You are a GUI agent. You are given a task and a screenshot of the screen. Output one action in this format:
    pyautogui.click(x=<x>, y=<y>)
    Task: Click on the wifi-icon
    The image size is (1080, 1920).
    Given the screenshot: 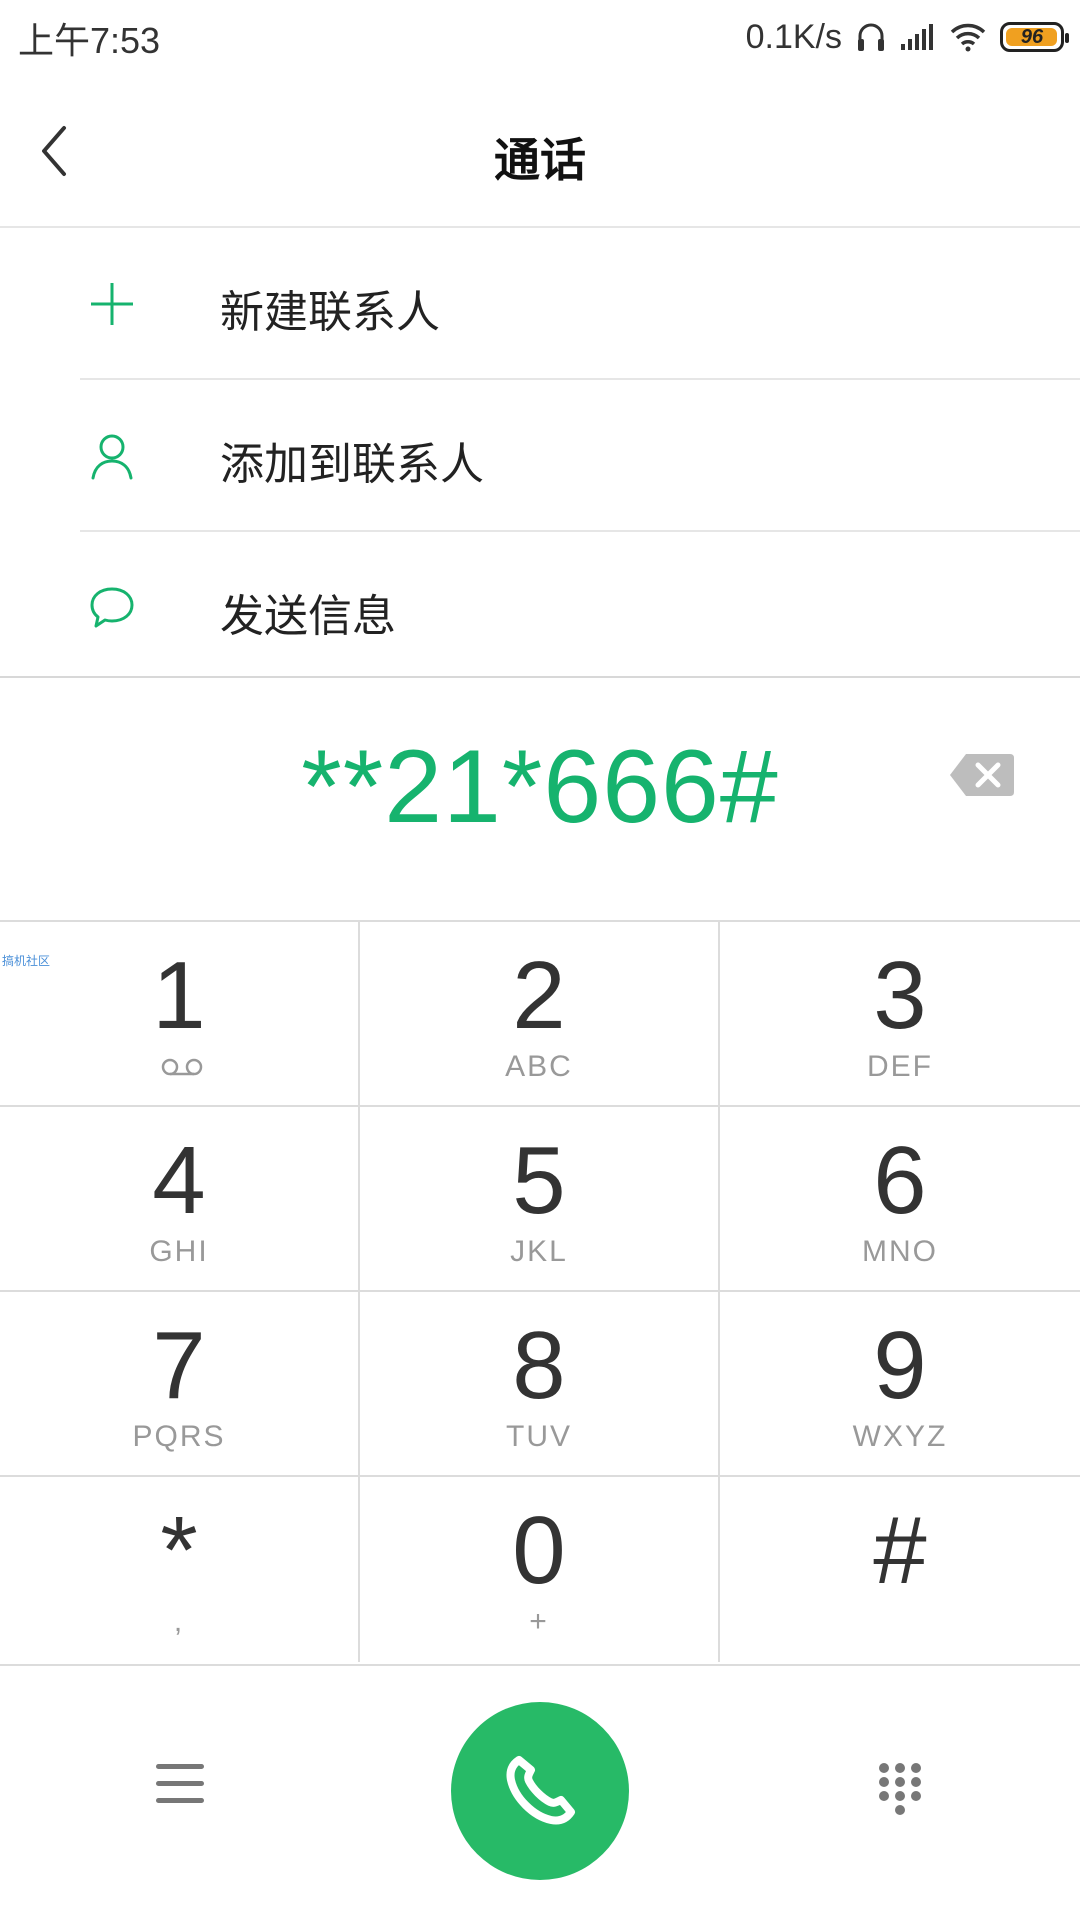 What is the action you would take?
    pyautogui.click(x=968, y=37)
    